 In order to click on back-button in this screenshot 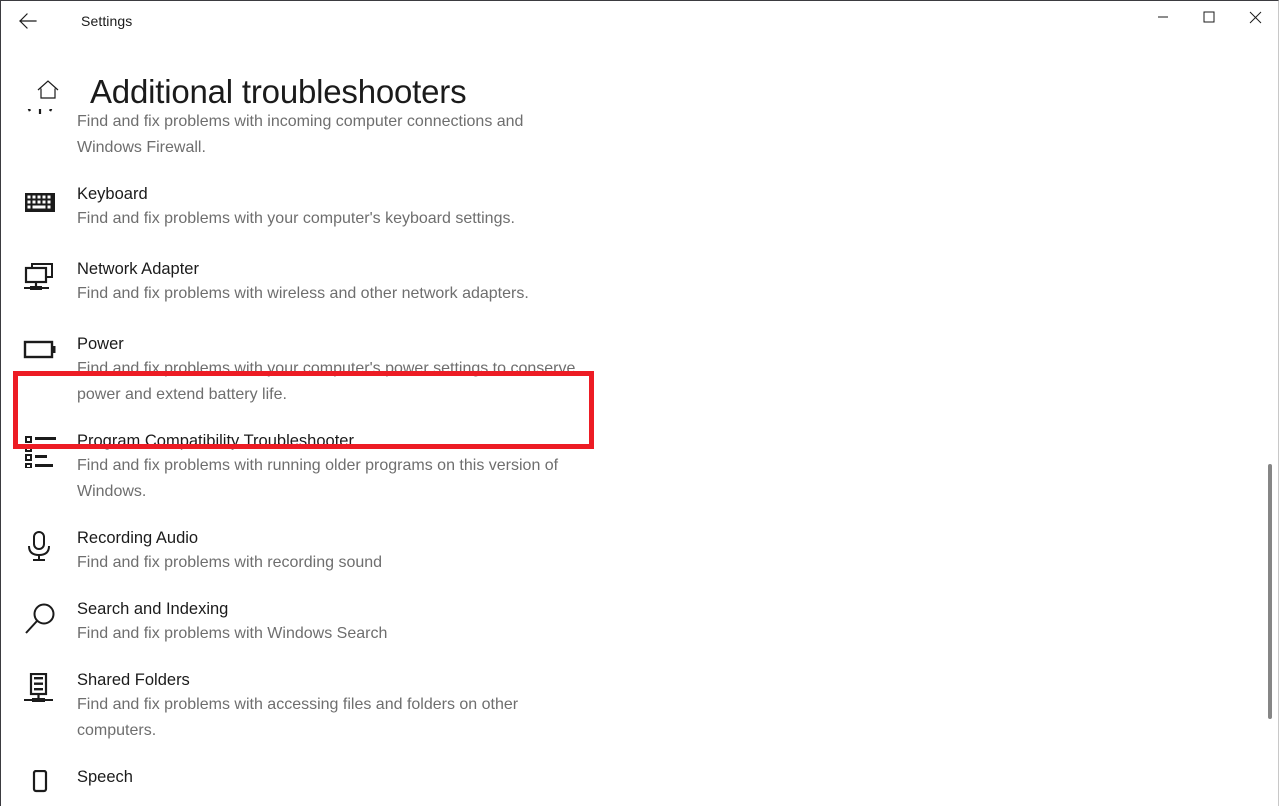, I will do `click(28, 21)`.